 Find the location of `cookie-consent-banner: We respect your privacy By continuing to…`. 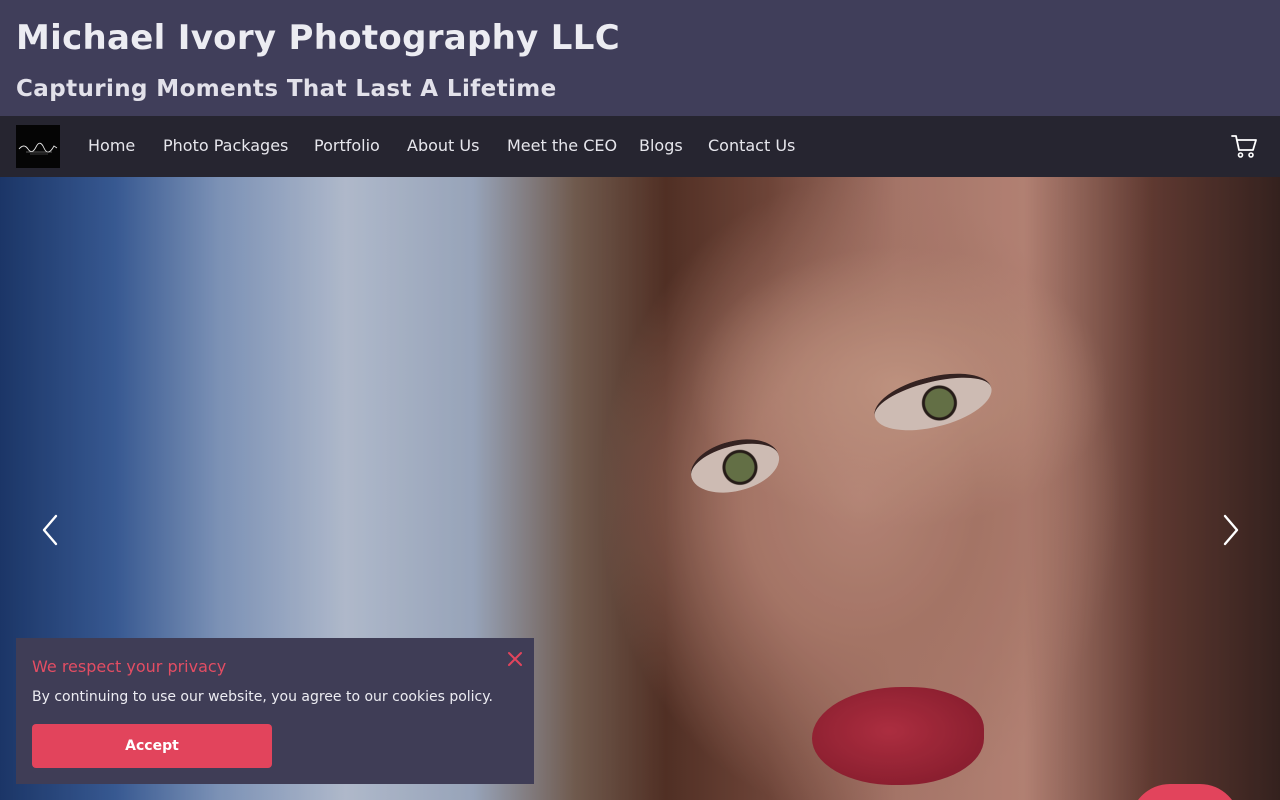

cookie-consent-banner: We respect your privacy By continuing to… is located at coordinates (275, 711).